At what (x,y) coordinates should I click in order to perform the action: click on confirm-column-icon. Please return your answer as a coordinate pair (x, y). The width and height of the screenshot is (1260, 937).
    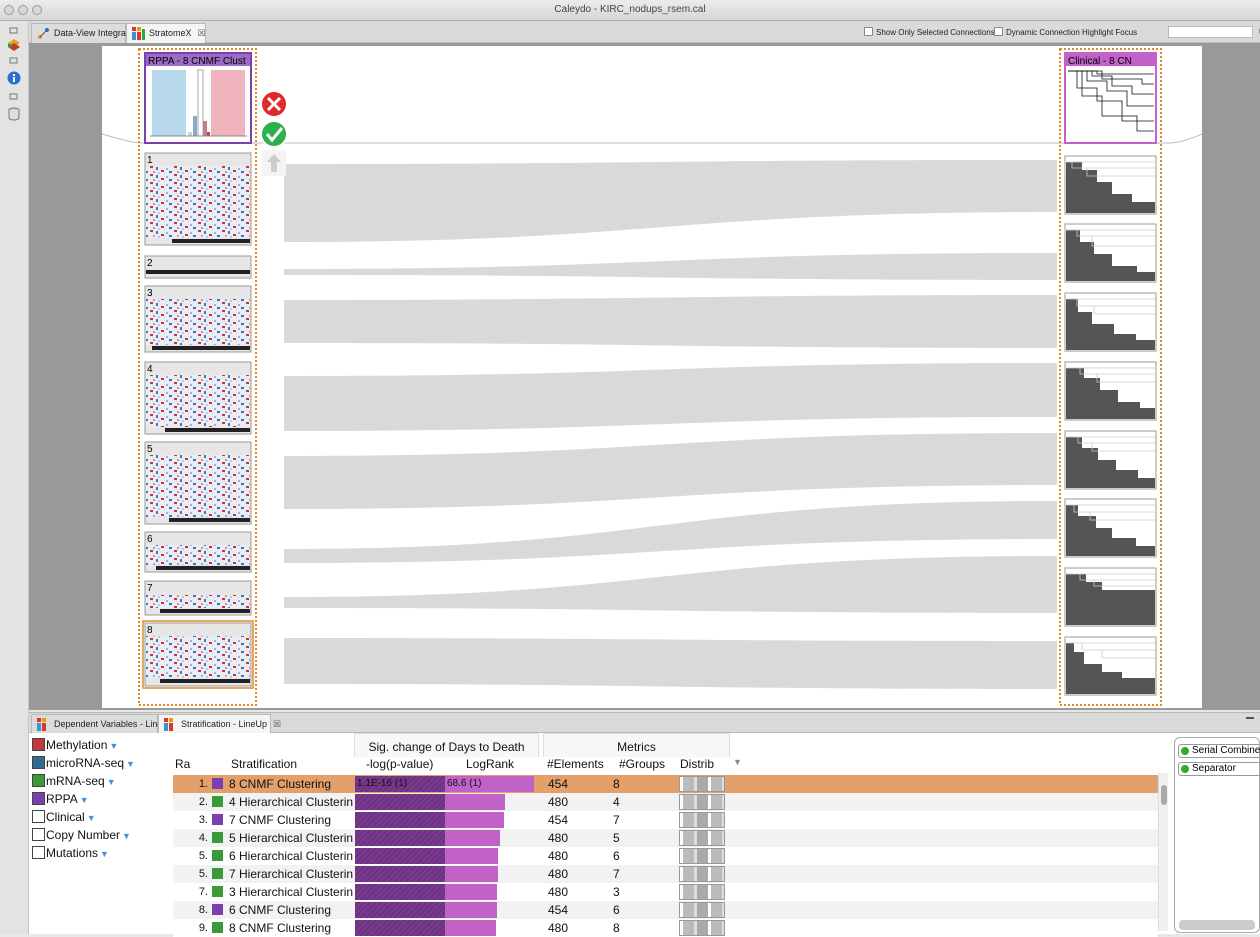
    Looking at the image, I should click on (274, 134).